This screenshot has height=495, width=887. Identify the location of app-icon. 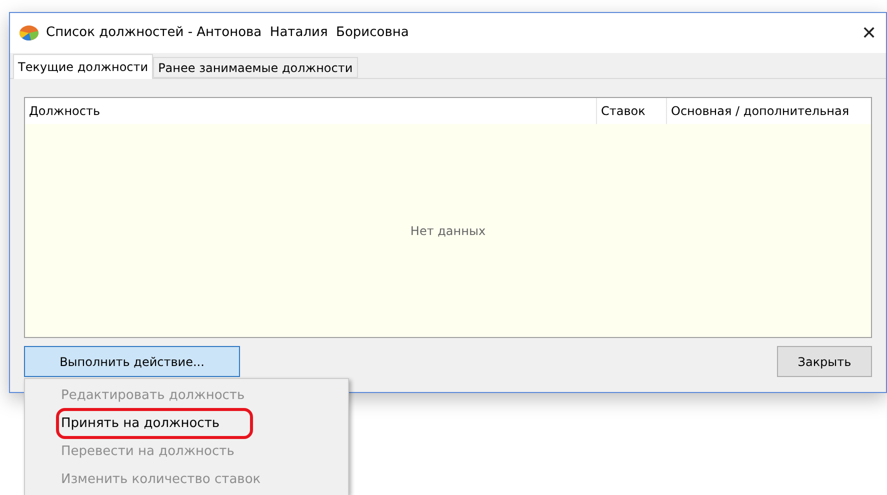
(29, 33).